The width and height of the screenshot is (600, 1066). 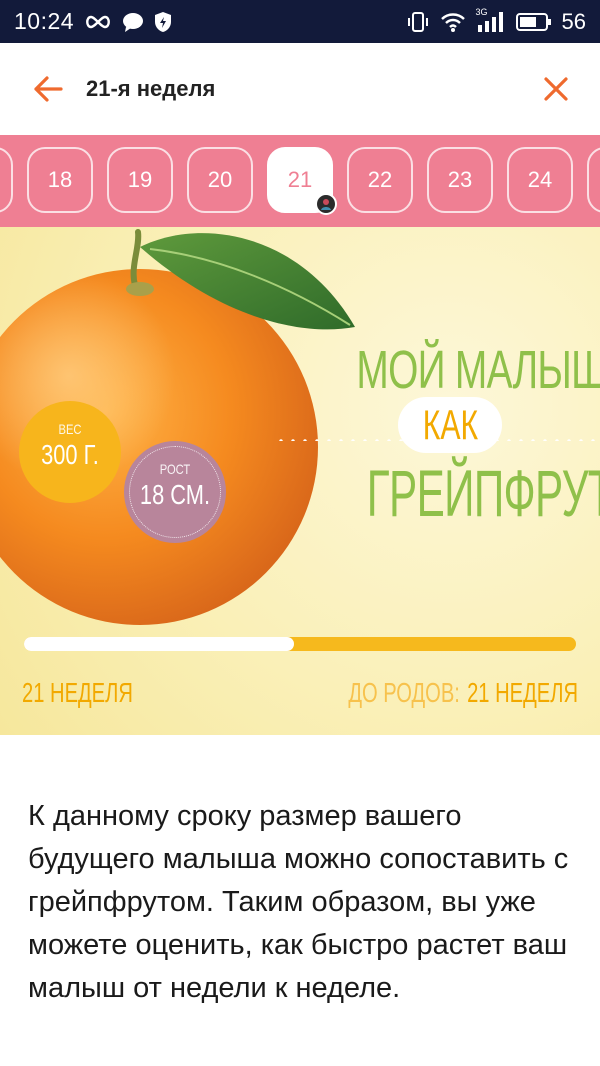 What do you see at coordinates (540, 180) in the screenshot?
I see `week-pill-24: 24` at bounding box center [540, 180].